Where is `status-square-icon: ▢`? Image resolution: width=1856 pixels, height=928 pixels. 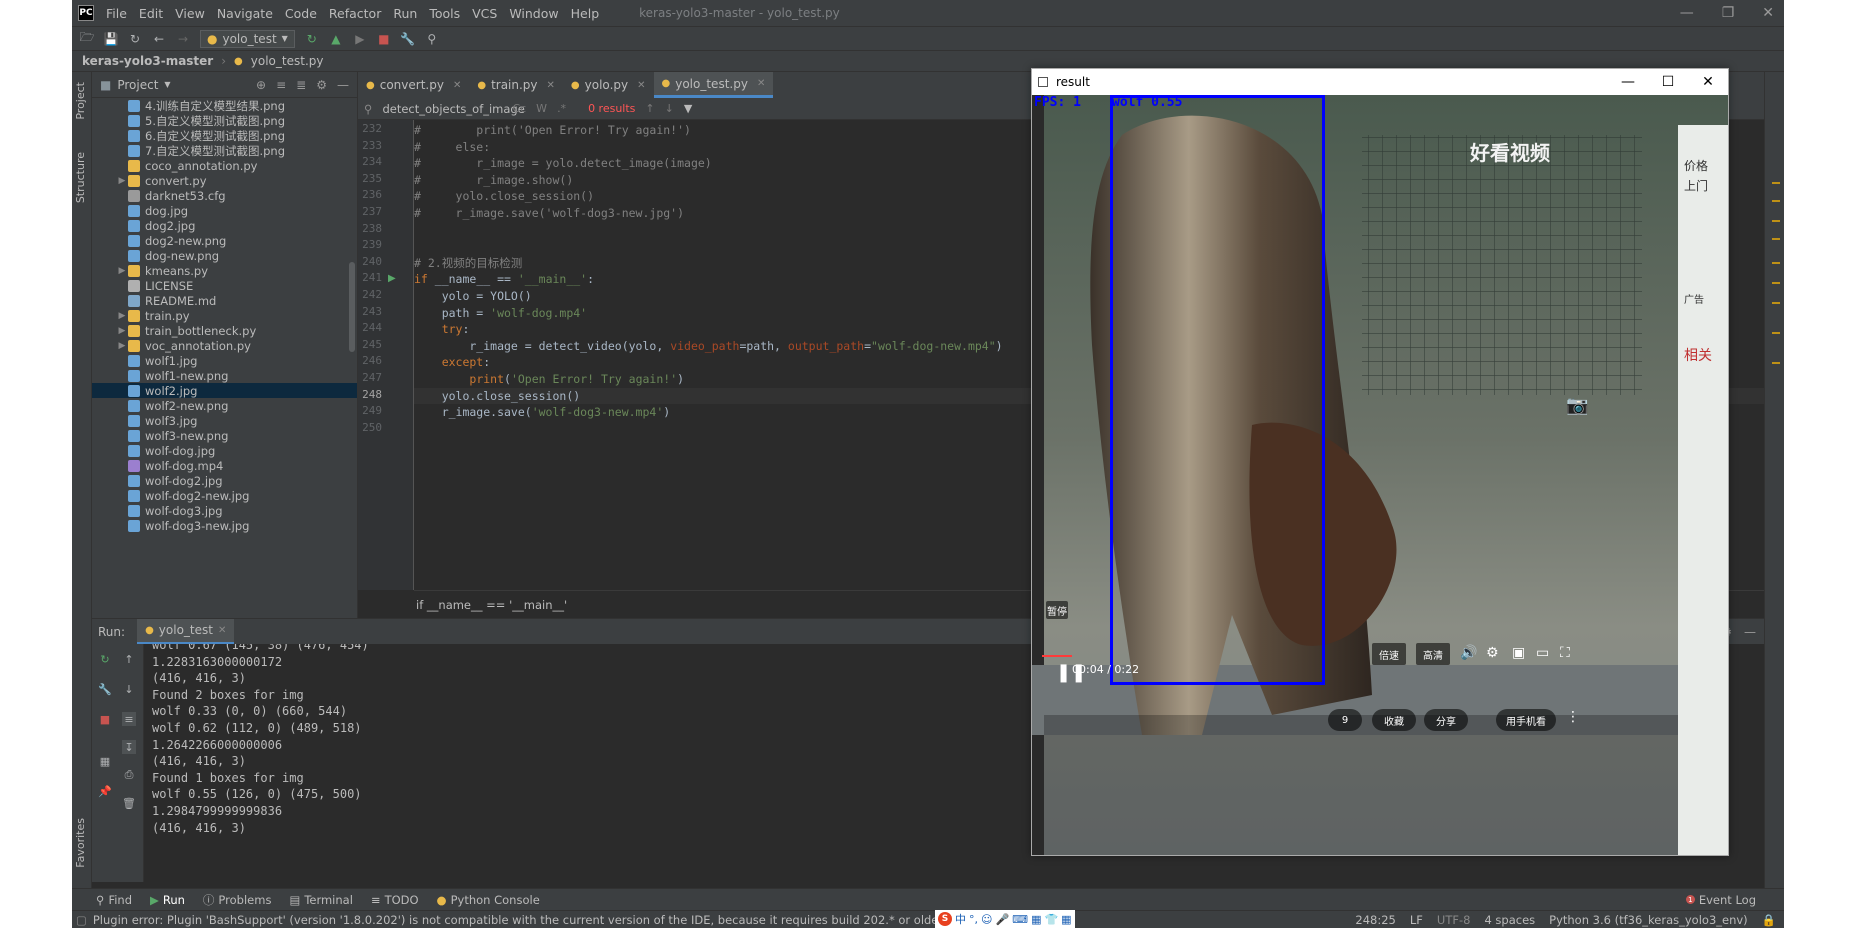
status-square-icon: ▢ is located at coordinates (81, 920).